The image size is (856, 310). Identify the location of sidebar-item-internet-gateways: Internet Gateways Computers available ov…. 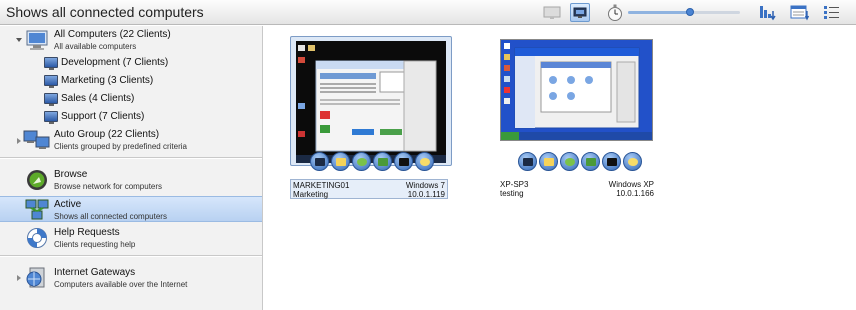
(131, 278).